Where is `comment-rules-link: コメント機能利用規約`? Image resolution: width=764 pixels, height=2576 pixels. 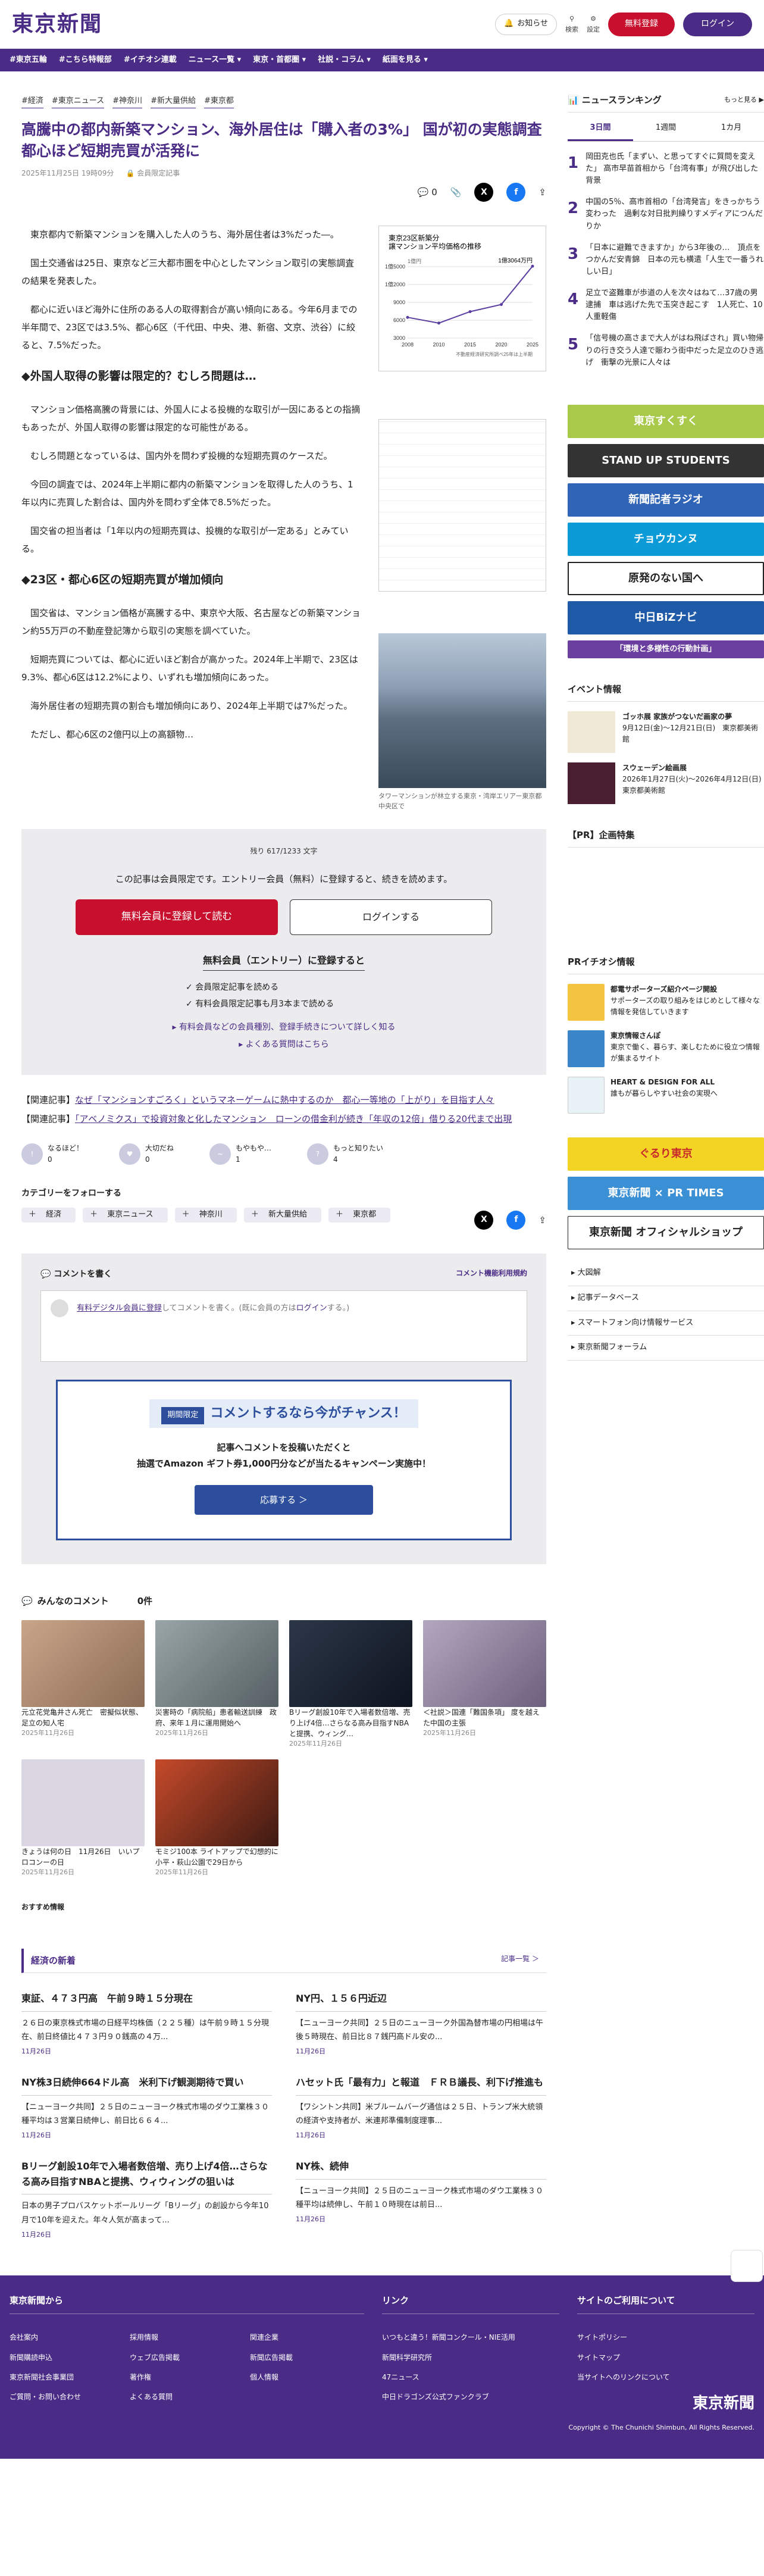 comment-rules-link: コメント機能利用規約 is located at coordinates (491, 1274).